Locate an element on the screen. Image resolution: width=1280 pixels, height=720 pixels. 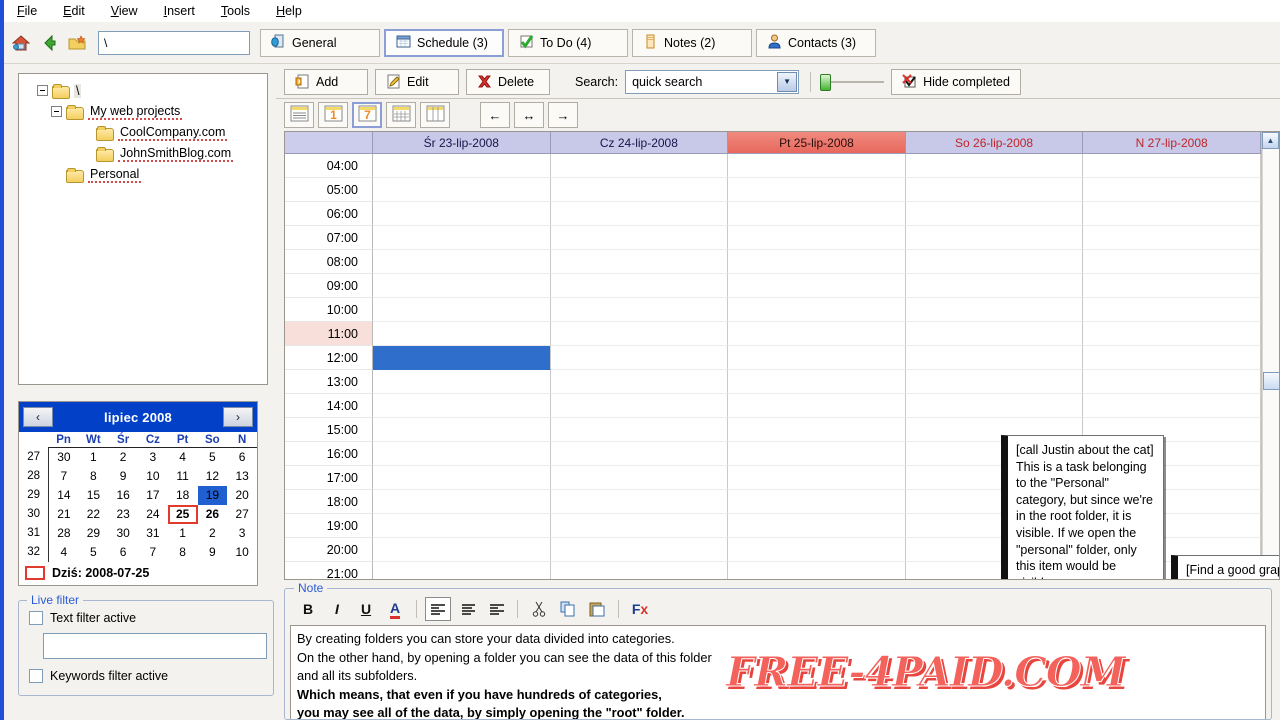
calendar-day-cell: 27 is located at coordinates (242, 514).